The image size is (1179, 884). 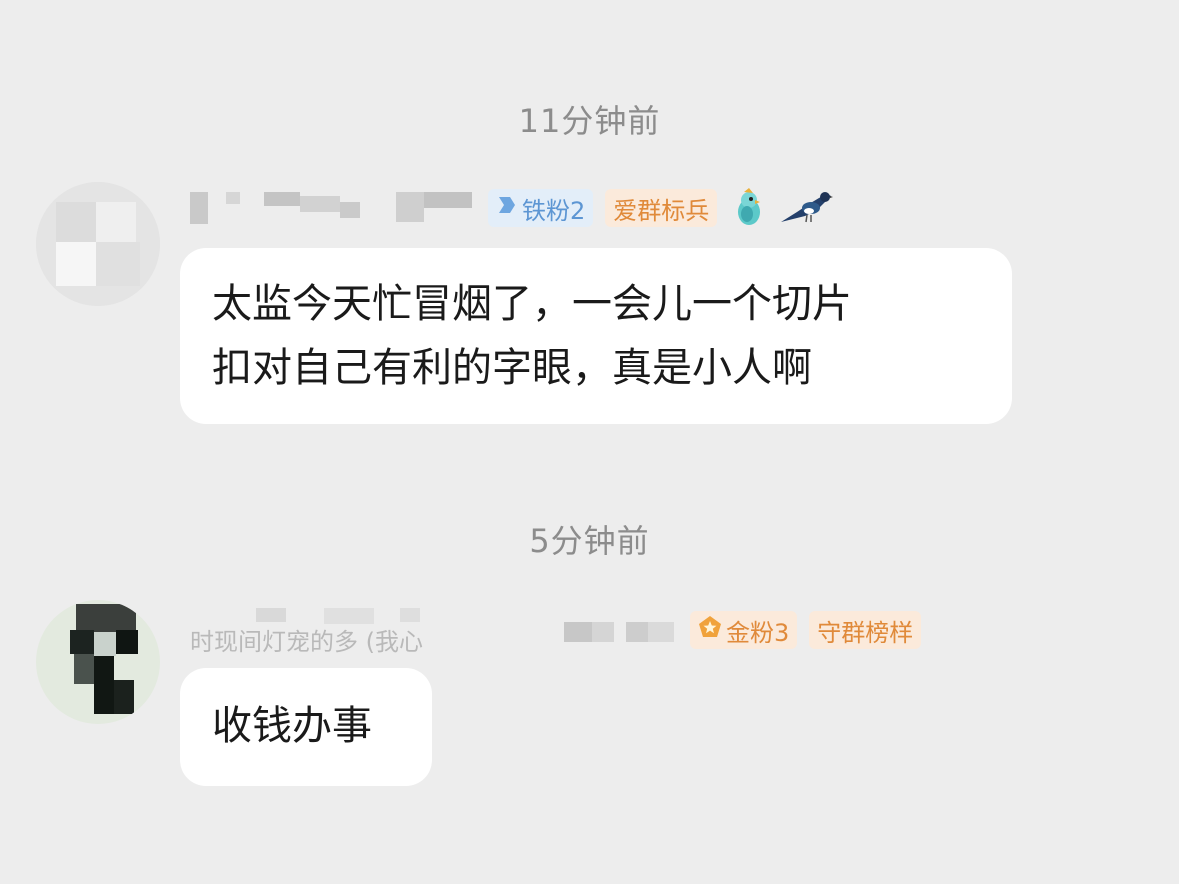 What do you see at coordinates (749, 208) in the screenshot?
I see `parrot-icon` at bounding box center [749, 208].